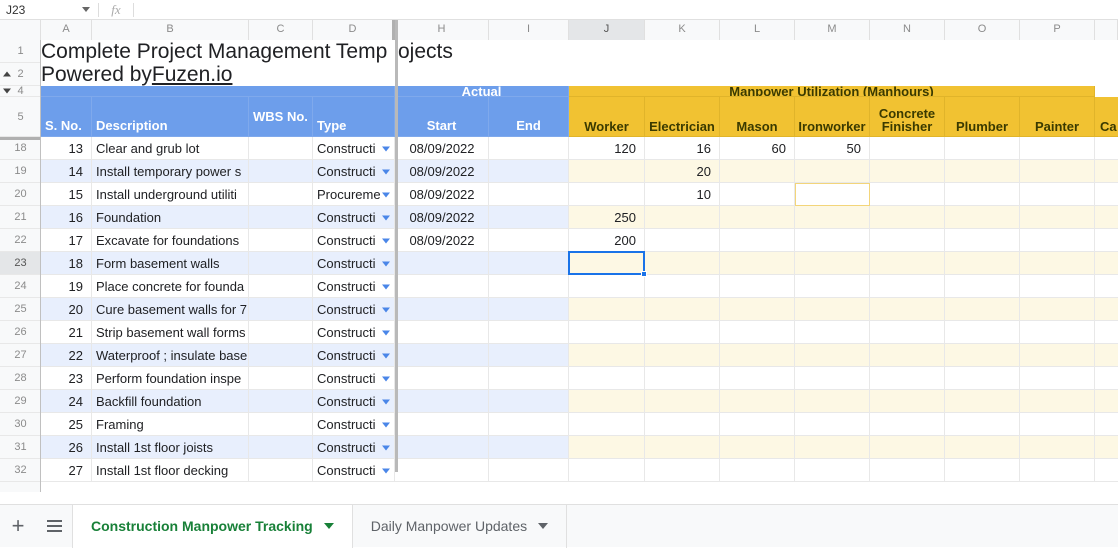 The image size is (1118, 548). What do you see at coordinates (607, 355) in the screenshot?
I see `cell-J27` at bounding box center [607, 355].